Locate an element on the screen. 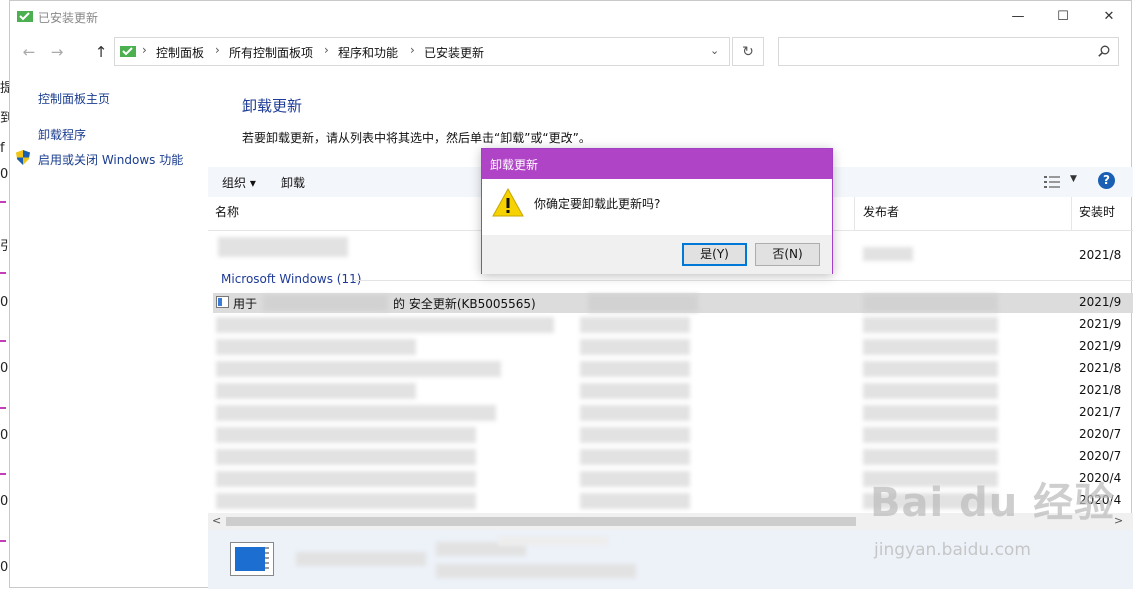  uninstall-program-link: 卸载程序 is located at coordinates (62, 134).